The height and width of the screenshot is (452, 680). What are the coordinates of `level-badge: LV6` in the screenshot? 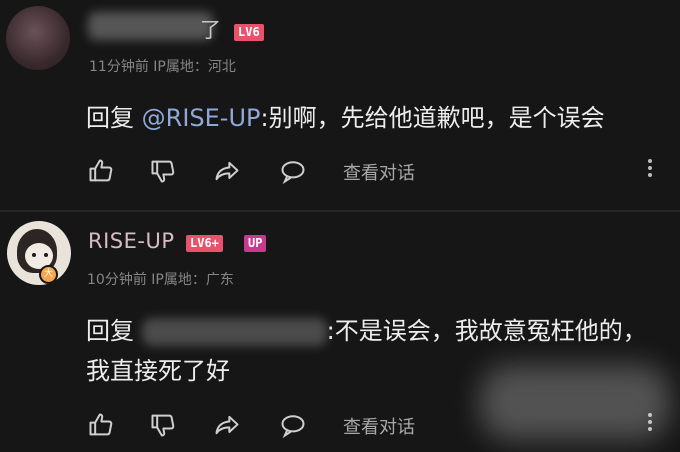 It's located at (249, 32).